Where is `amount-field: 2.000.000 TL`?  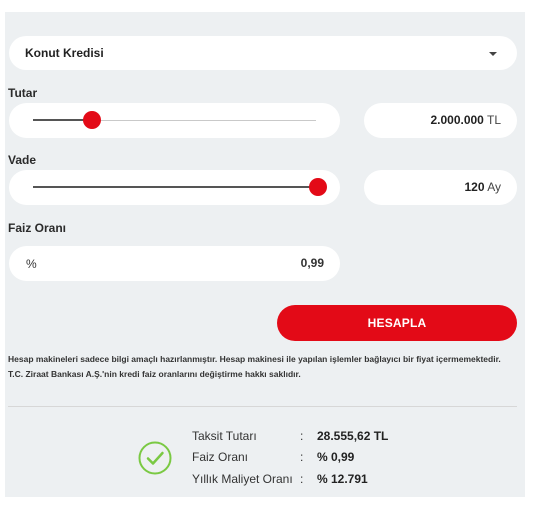
amount-field: 2.000.000 TL is located at coordinates (440, 120).